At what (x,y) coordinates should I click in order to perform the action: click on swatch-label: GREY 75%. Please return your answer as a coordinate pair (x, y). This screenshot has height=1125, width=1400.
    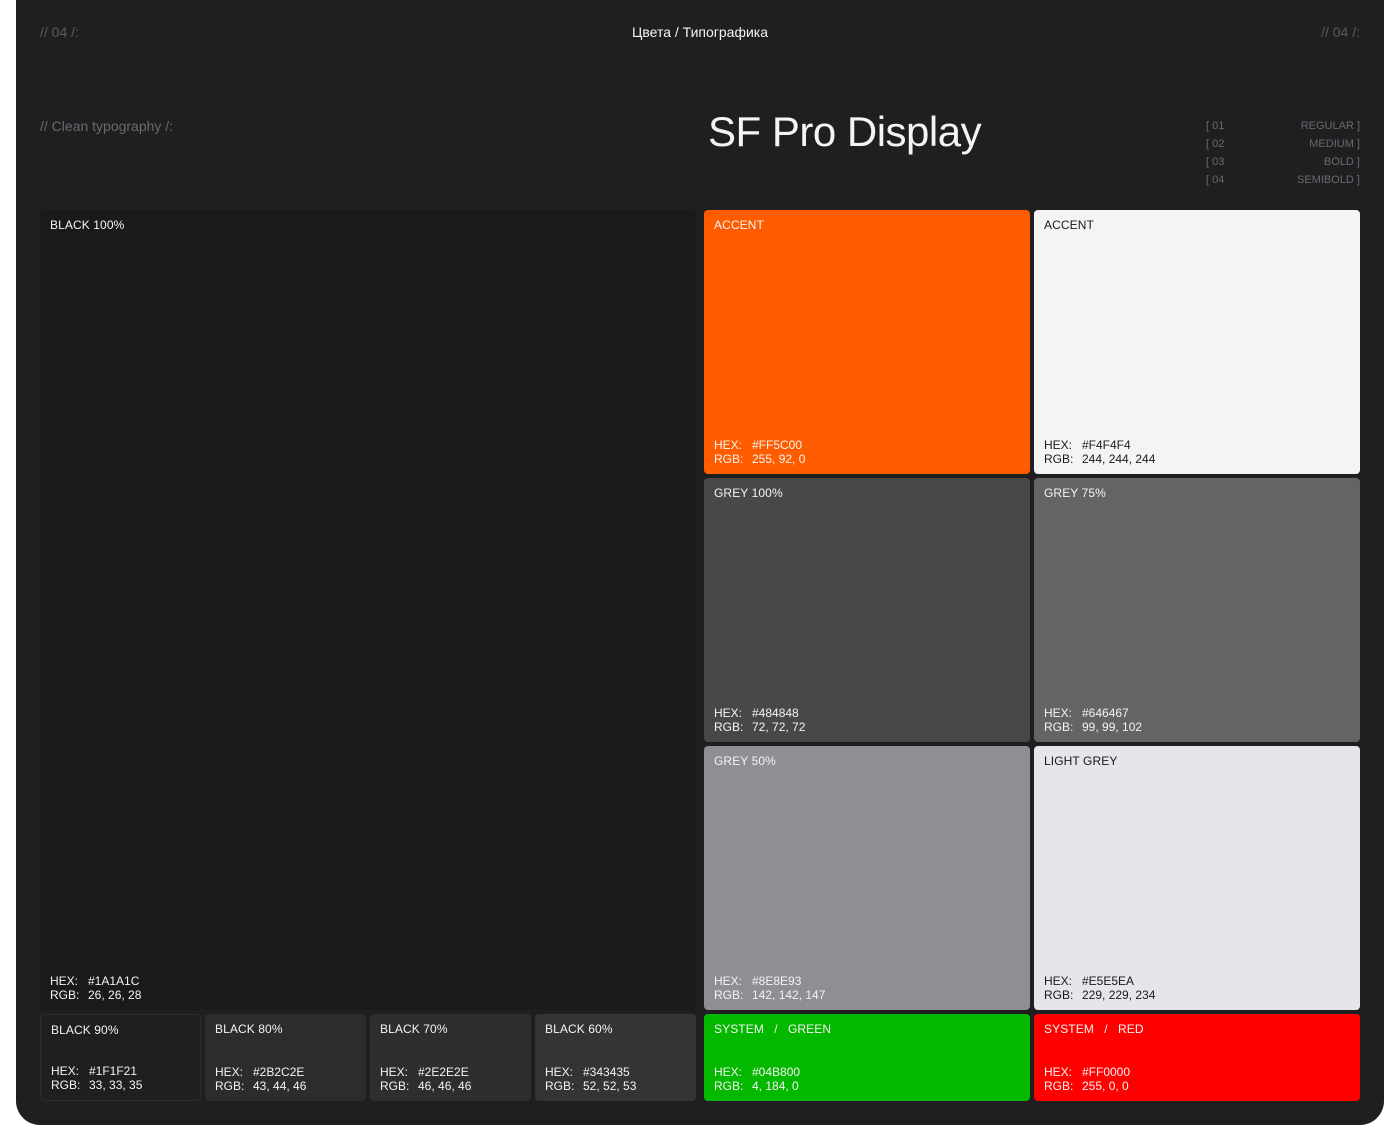
    Looking at the image, I should click on (1075, 493).